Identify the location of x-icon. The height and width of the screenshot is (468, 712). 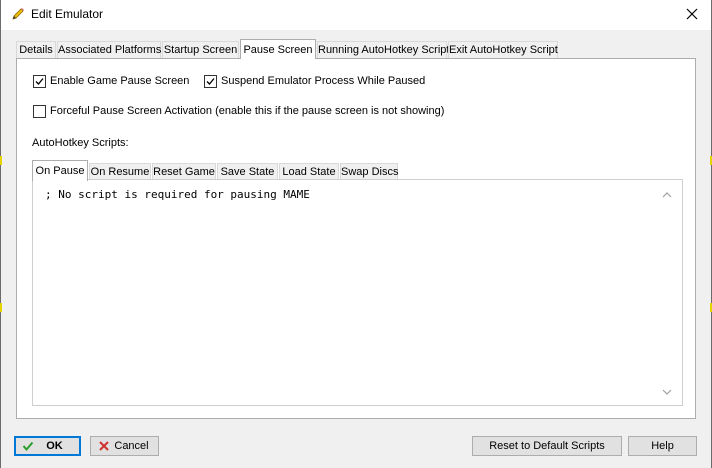
(104, 446).